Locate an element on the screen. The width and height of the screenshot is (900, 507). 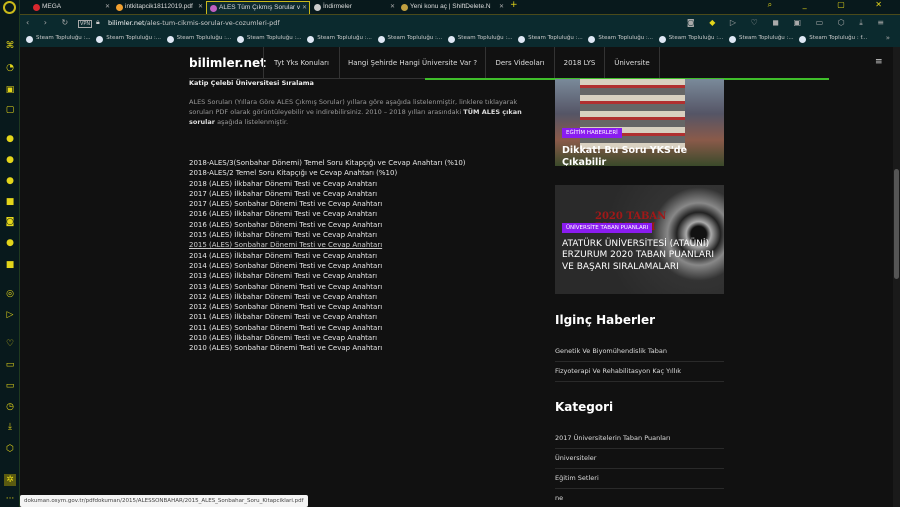
category-link: Eğitim Setleri is located at coordinates (639, 481).